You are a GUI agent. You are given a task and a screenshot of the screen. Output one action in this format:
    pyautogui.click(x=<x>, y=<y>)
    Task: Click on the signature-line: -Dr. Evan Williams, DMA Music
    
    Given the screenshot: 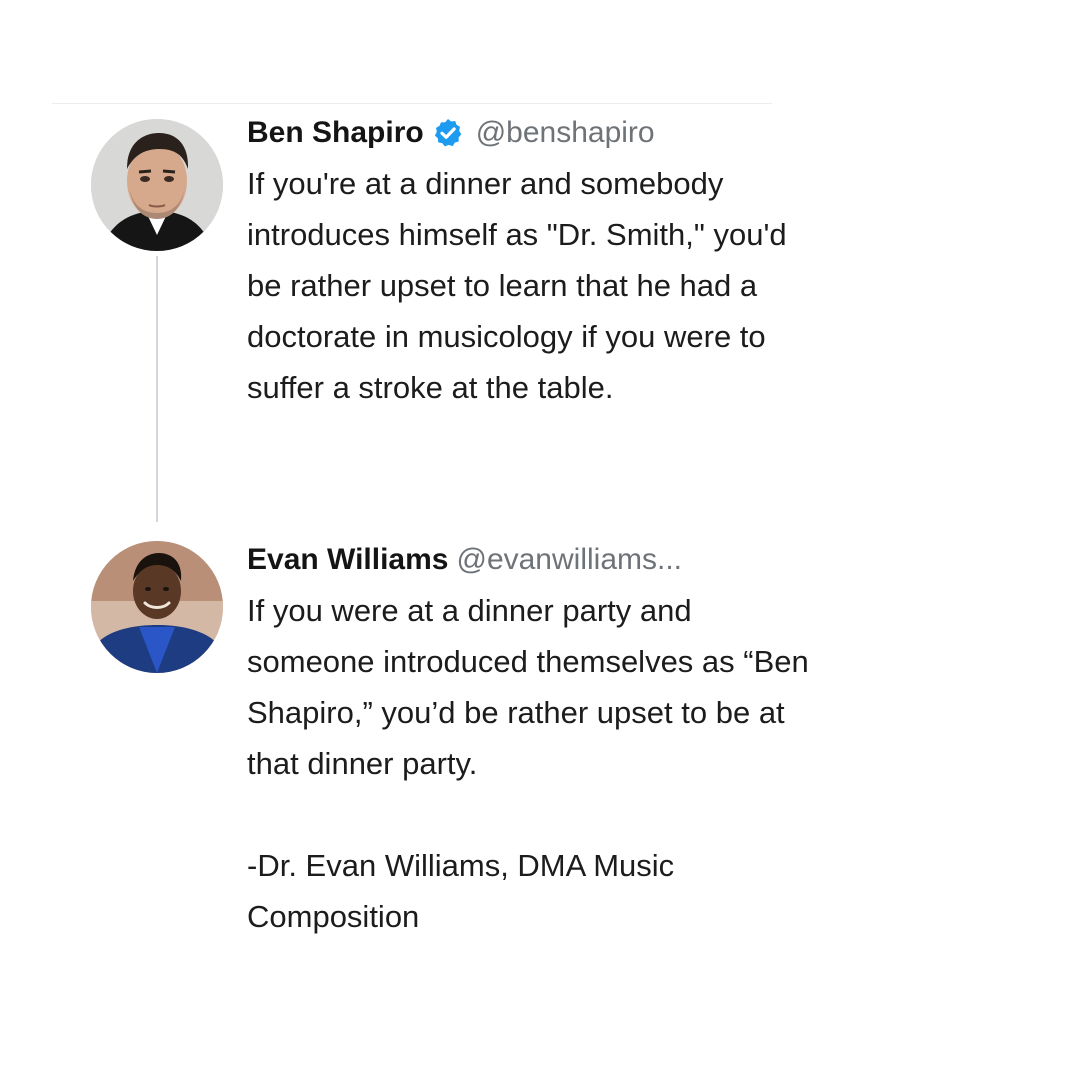 What is the action you would take?
    pyautogui.click(x=461, y=865)
    